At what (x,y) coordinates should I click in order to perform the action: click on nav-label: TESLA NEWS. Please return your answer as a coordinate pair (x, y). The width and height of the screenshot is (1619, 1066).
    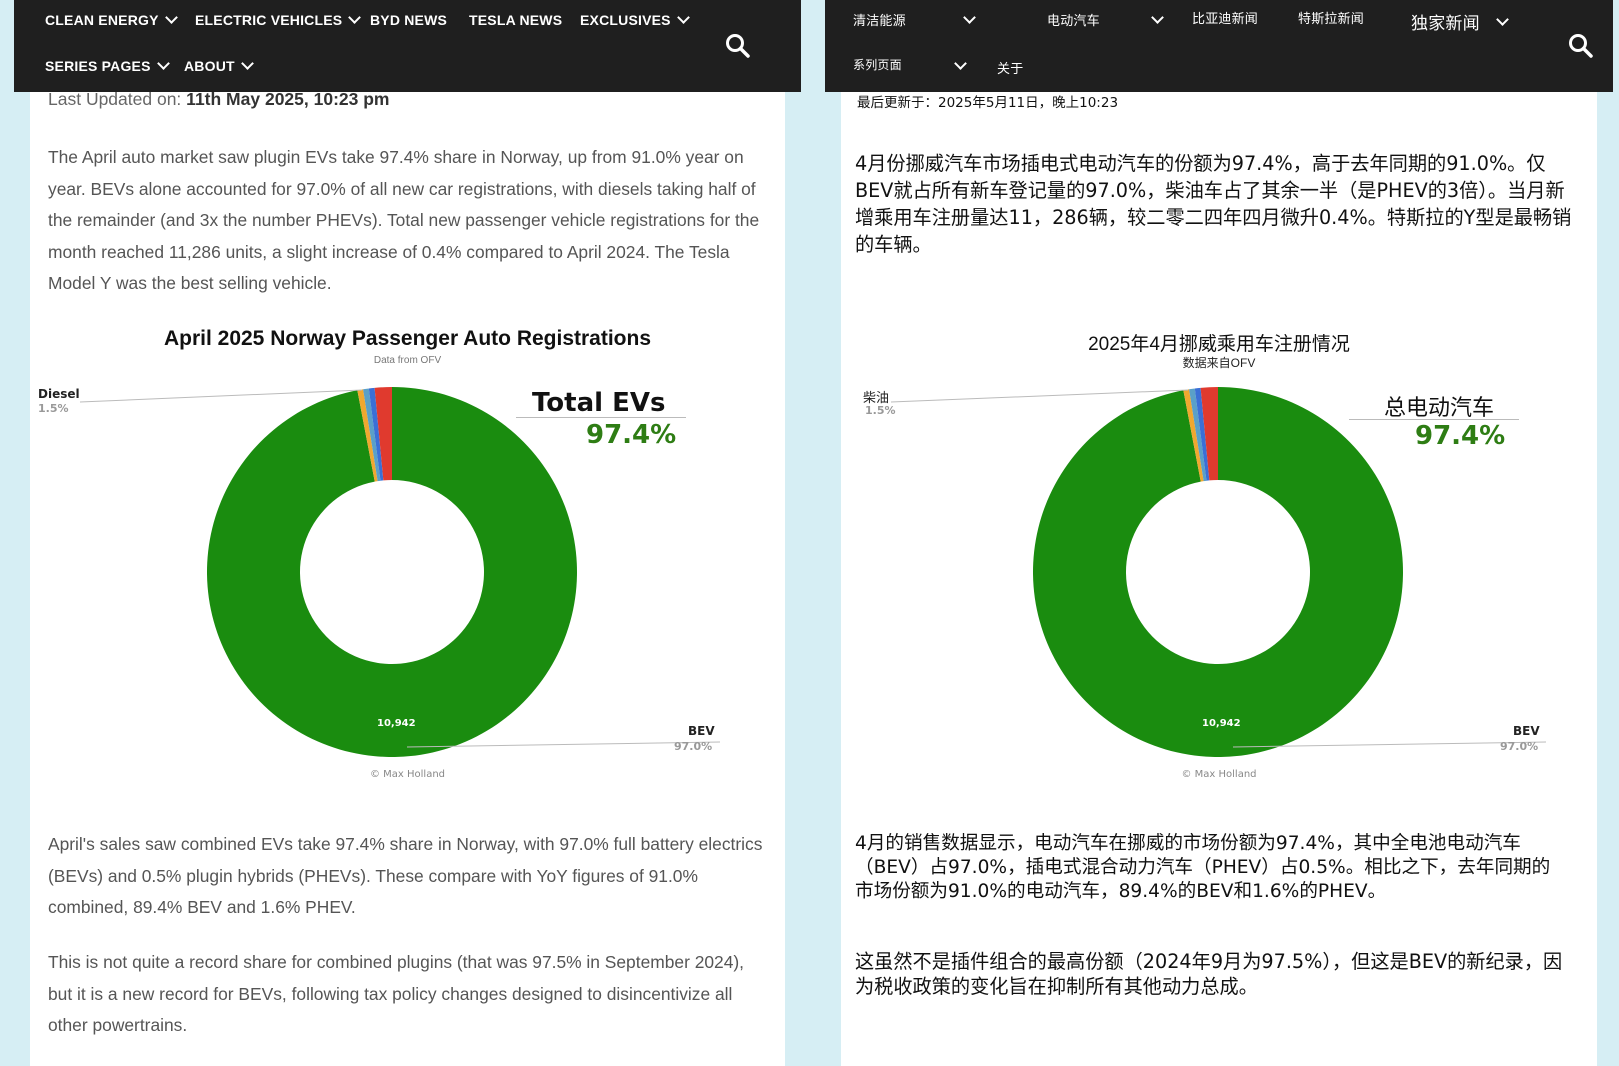
    Looking at the image, I should click on (516, 20).